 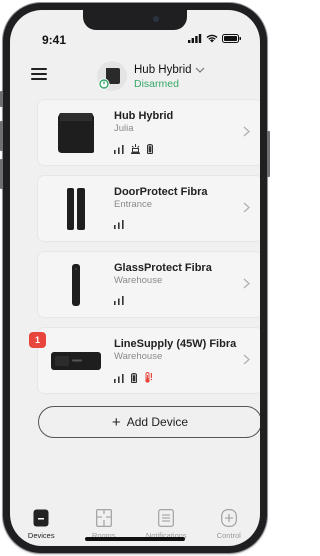 I want to click on tab-rooms: Rooms, so click(x=104, y=524).